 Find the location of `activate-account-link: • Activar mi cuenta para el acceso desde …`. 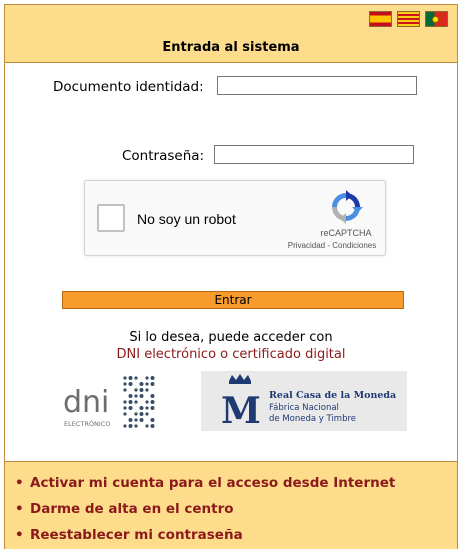

activate-account-link: • Activar mi cuenta para el acceso desde … is located at coordinates (205, 483).